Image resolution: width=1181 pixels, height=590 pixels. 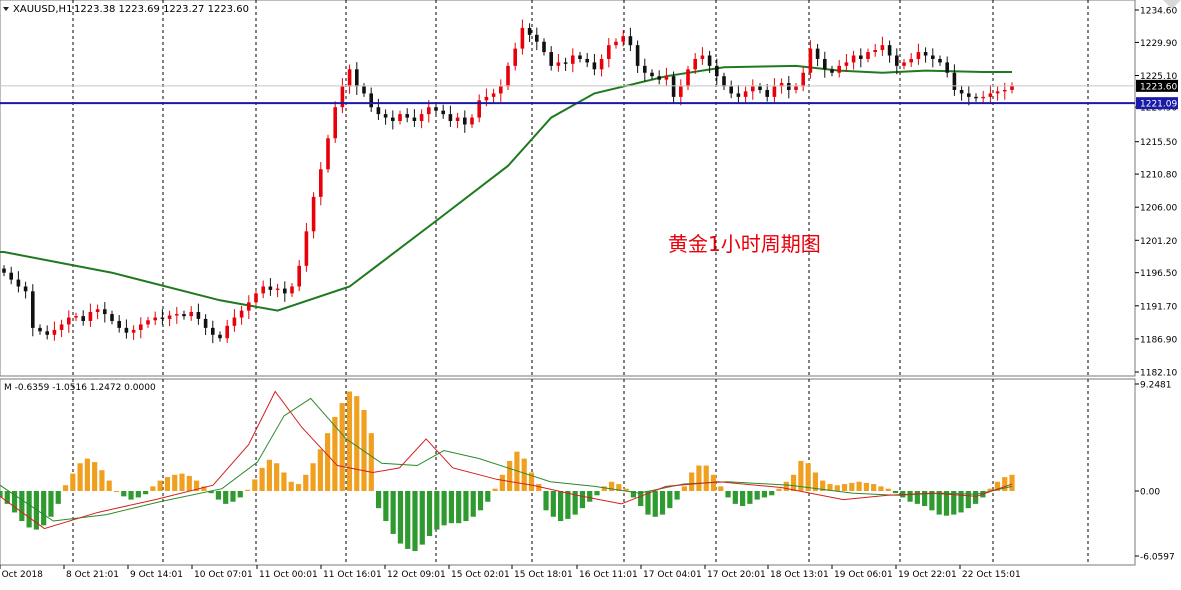 What do you see at coordinates (92, 575) in the screenshot?
I see `time-tick-label: 8 Oct 21:01` at bounding box center [92, 575].